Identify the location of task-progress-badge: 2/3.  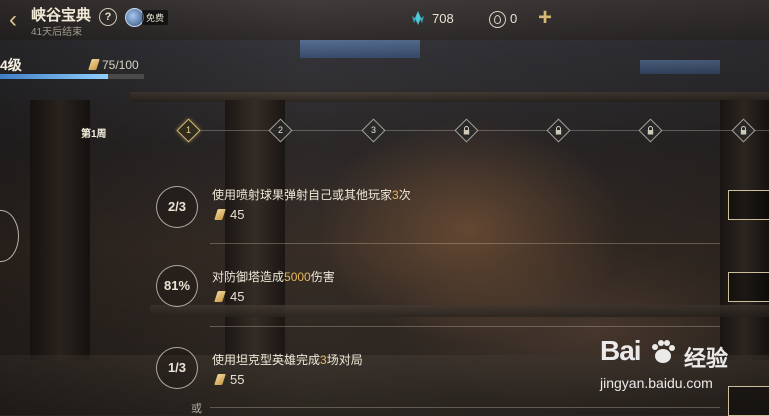
(177, 207).